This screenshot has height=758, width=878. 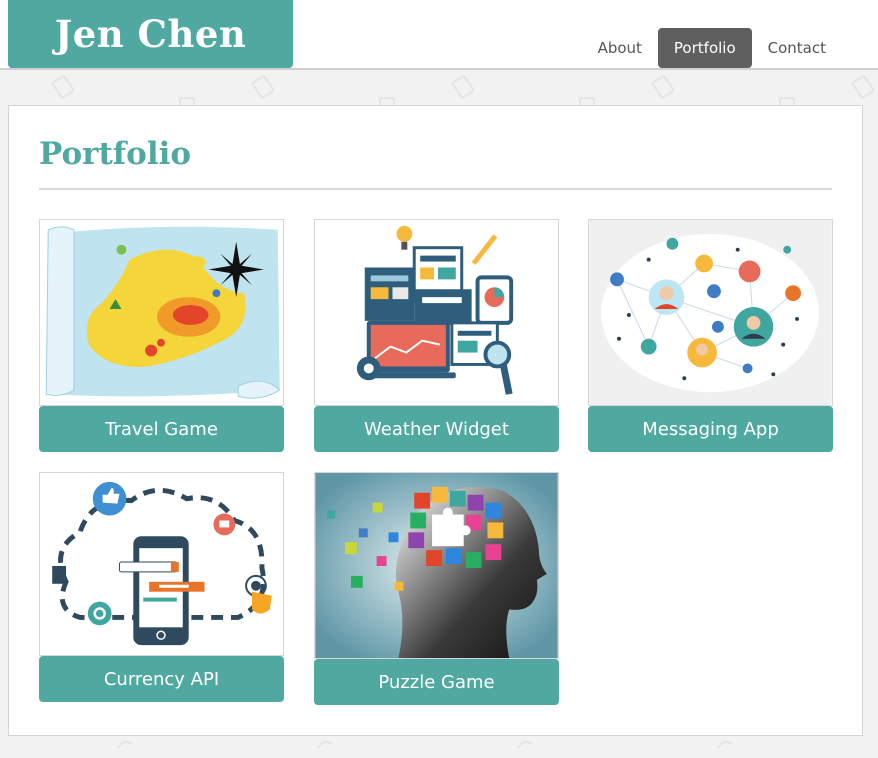 What do you see at coordinates (710, 429) in the screenshot?
I see `messaging-app-button: Messaging App` at bounding box center [710, 429].